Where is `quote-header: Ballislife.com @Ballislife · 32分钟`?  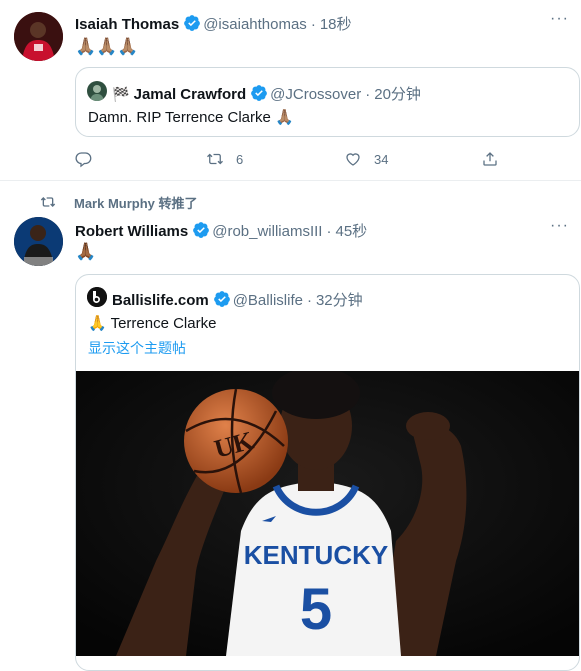
quote-header: Ballislife.com @Ballislife · 32分钟 is located at coordinates (237, 299).